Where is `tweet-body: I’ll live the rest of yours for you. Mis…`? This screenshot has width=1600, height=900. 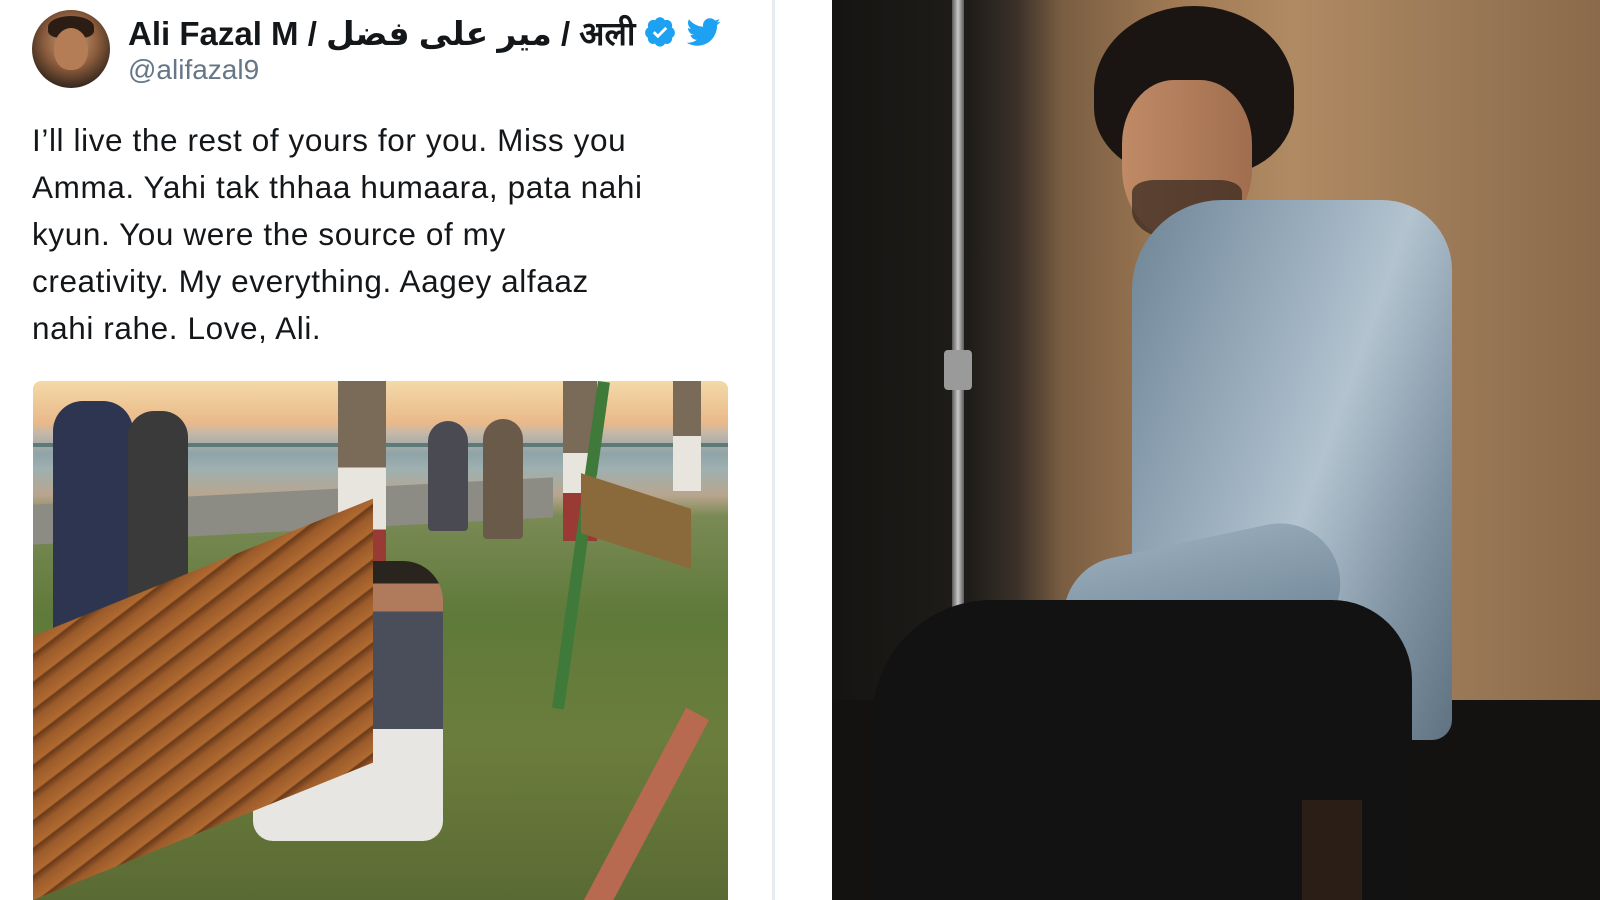 tweet-body: I’ll live the rest of yours for you. Mis… is located at coordinates (382, 234).